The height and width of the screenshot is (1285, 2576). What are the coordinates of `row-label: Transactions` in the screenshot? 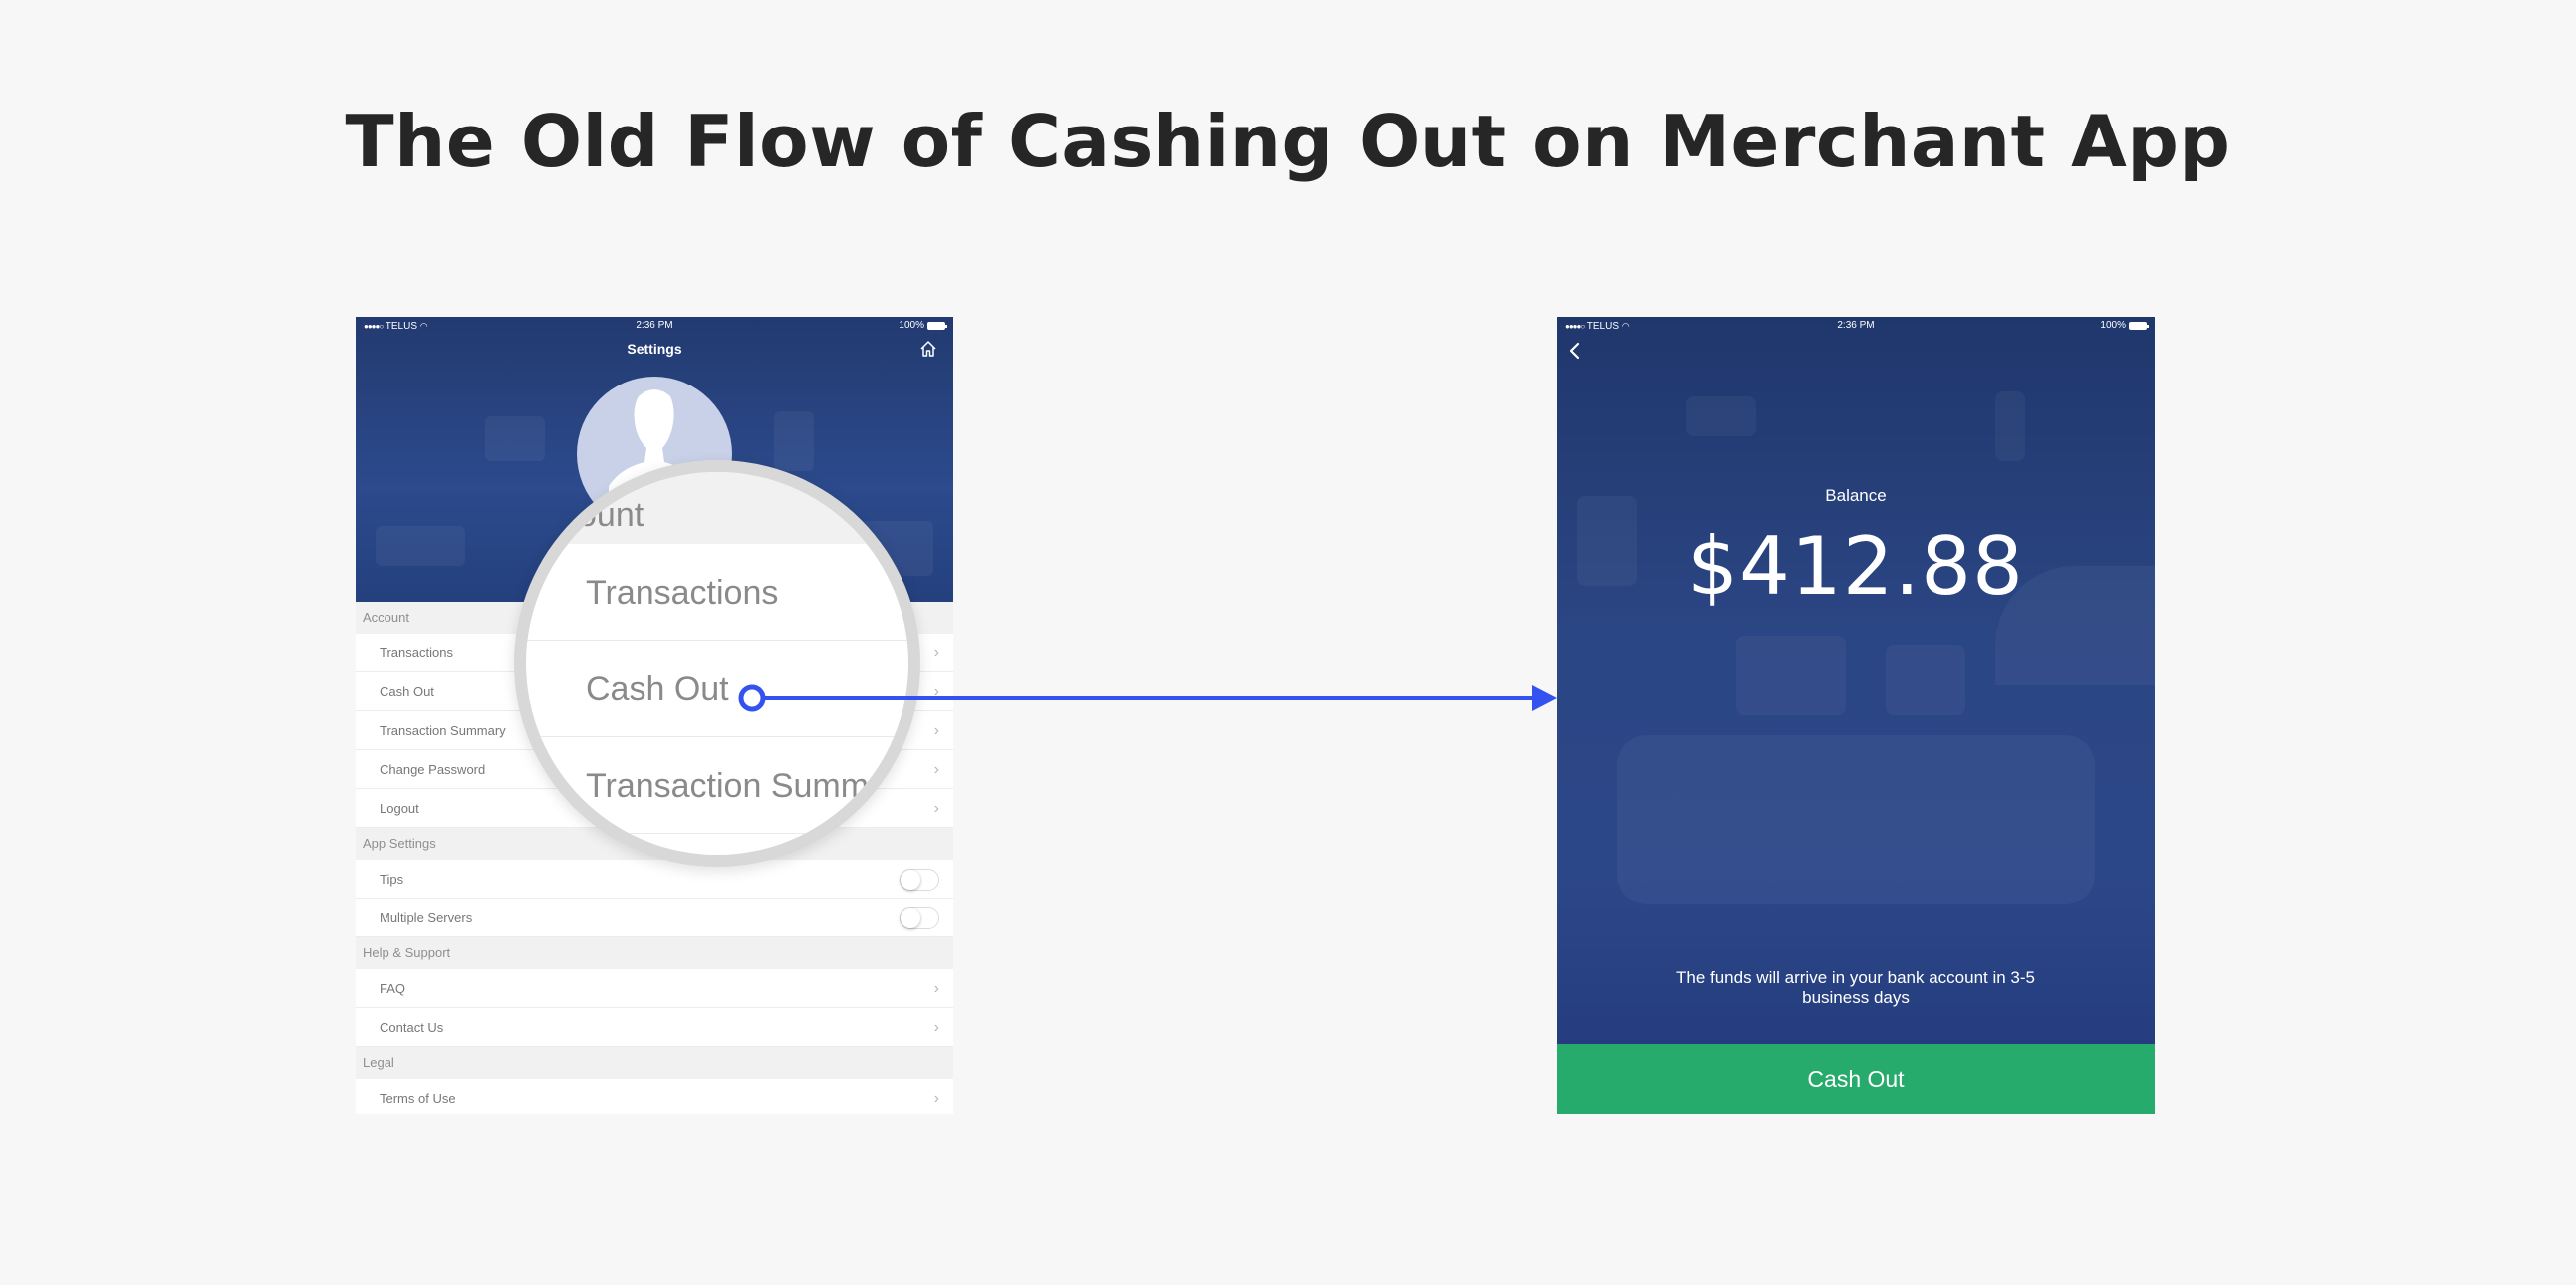 It's located at (416, 652).